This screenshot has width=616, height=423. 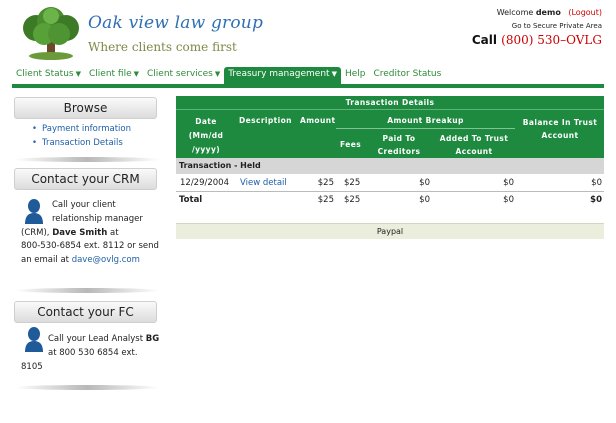 I want to click on section-row: Transaction - Held, so click(x=390, y=166).